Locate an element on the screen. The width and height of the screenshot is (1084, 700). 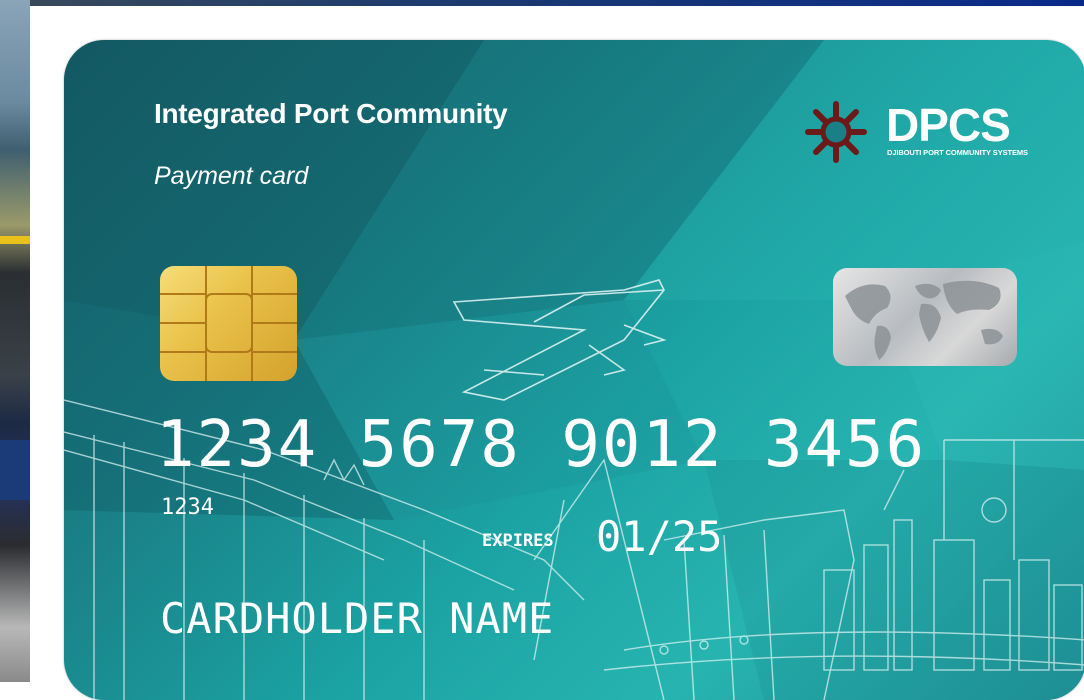
port-wheel-icon is located at coordinates (836, 132).